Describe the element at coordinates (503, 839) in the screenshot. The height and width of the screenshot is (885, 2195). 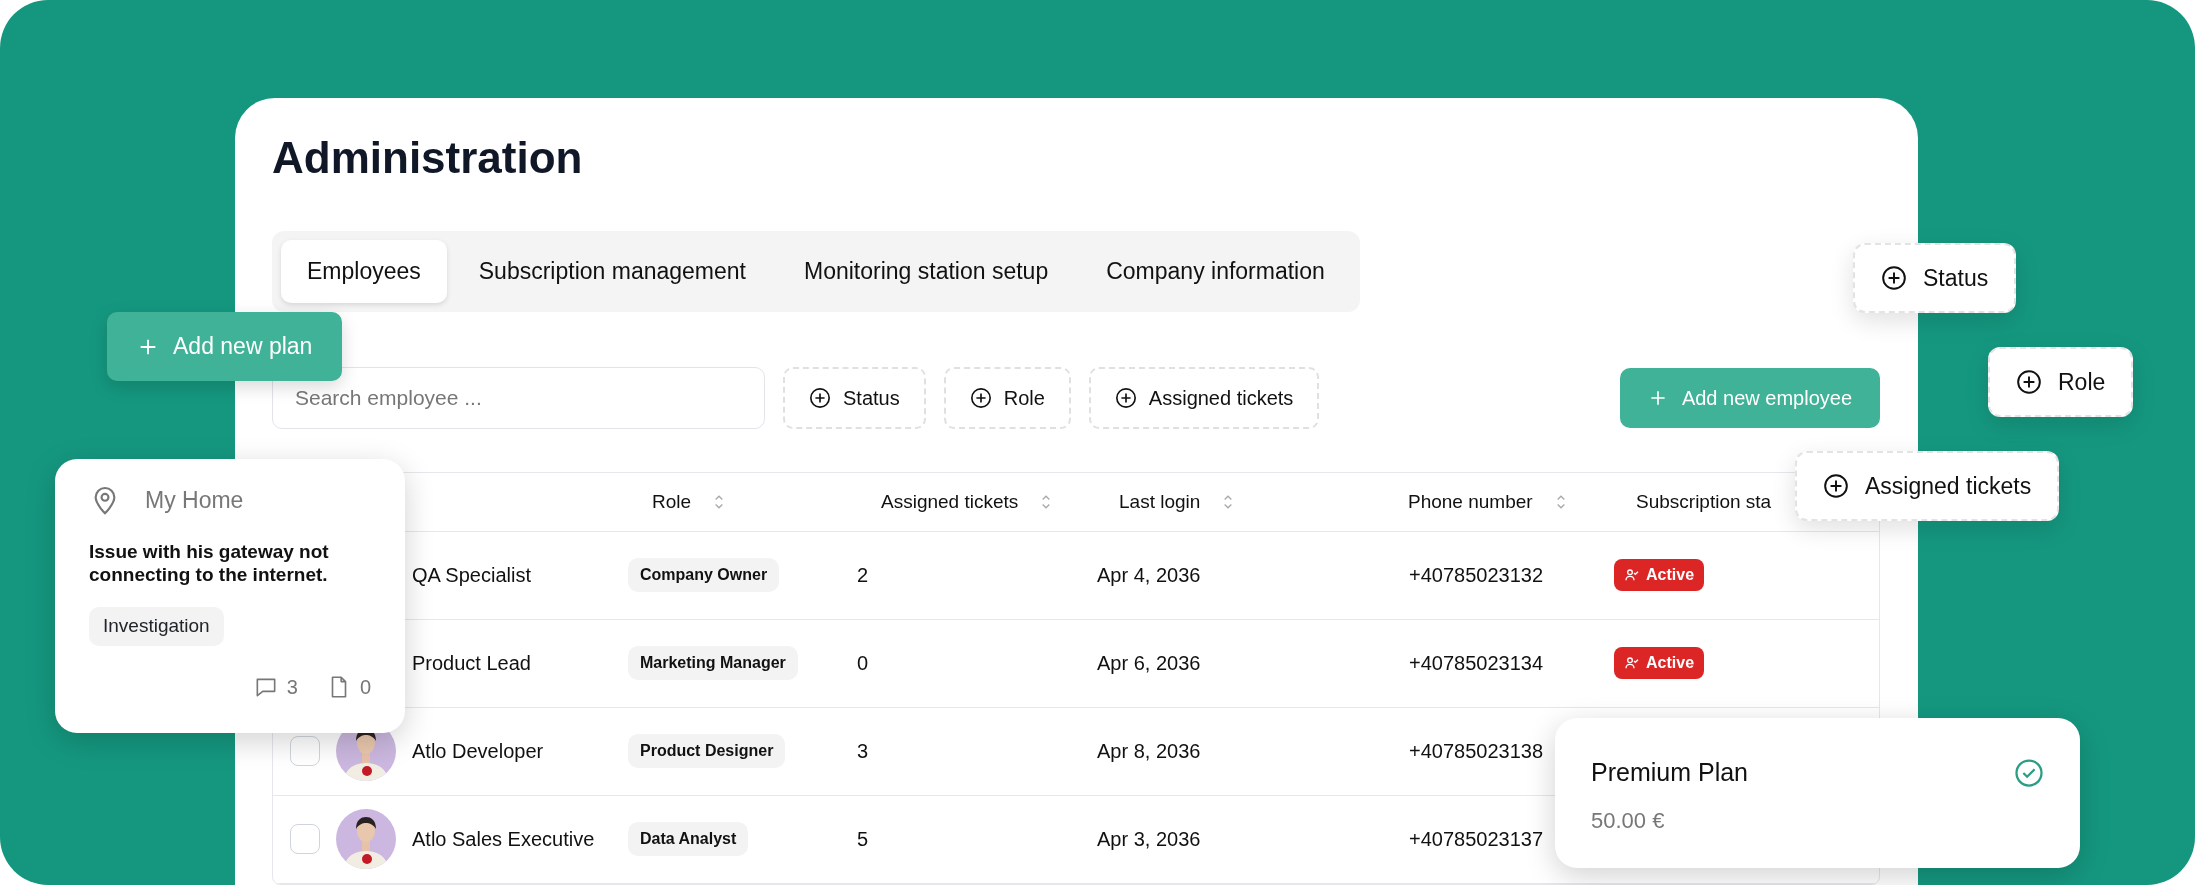
I see `employee-name: Atlo Sales Executive` at that location.